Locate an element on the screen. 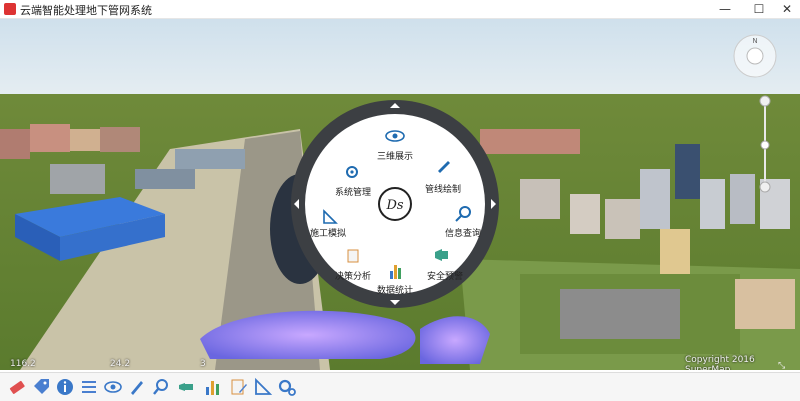 The width and height of the screenshot is (800, 401). tag-icon is located at coordinates (41, 387).